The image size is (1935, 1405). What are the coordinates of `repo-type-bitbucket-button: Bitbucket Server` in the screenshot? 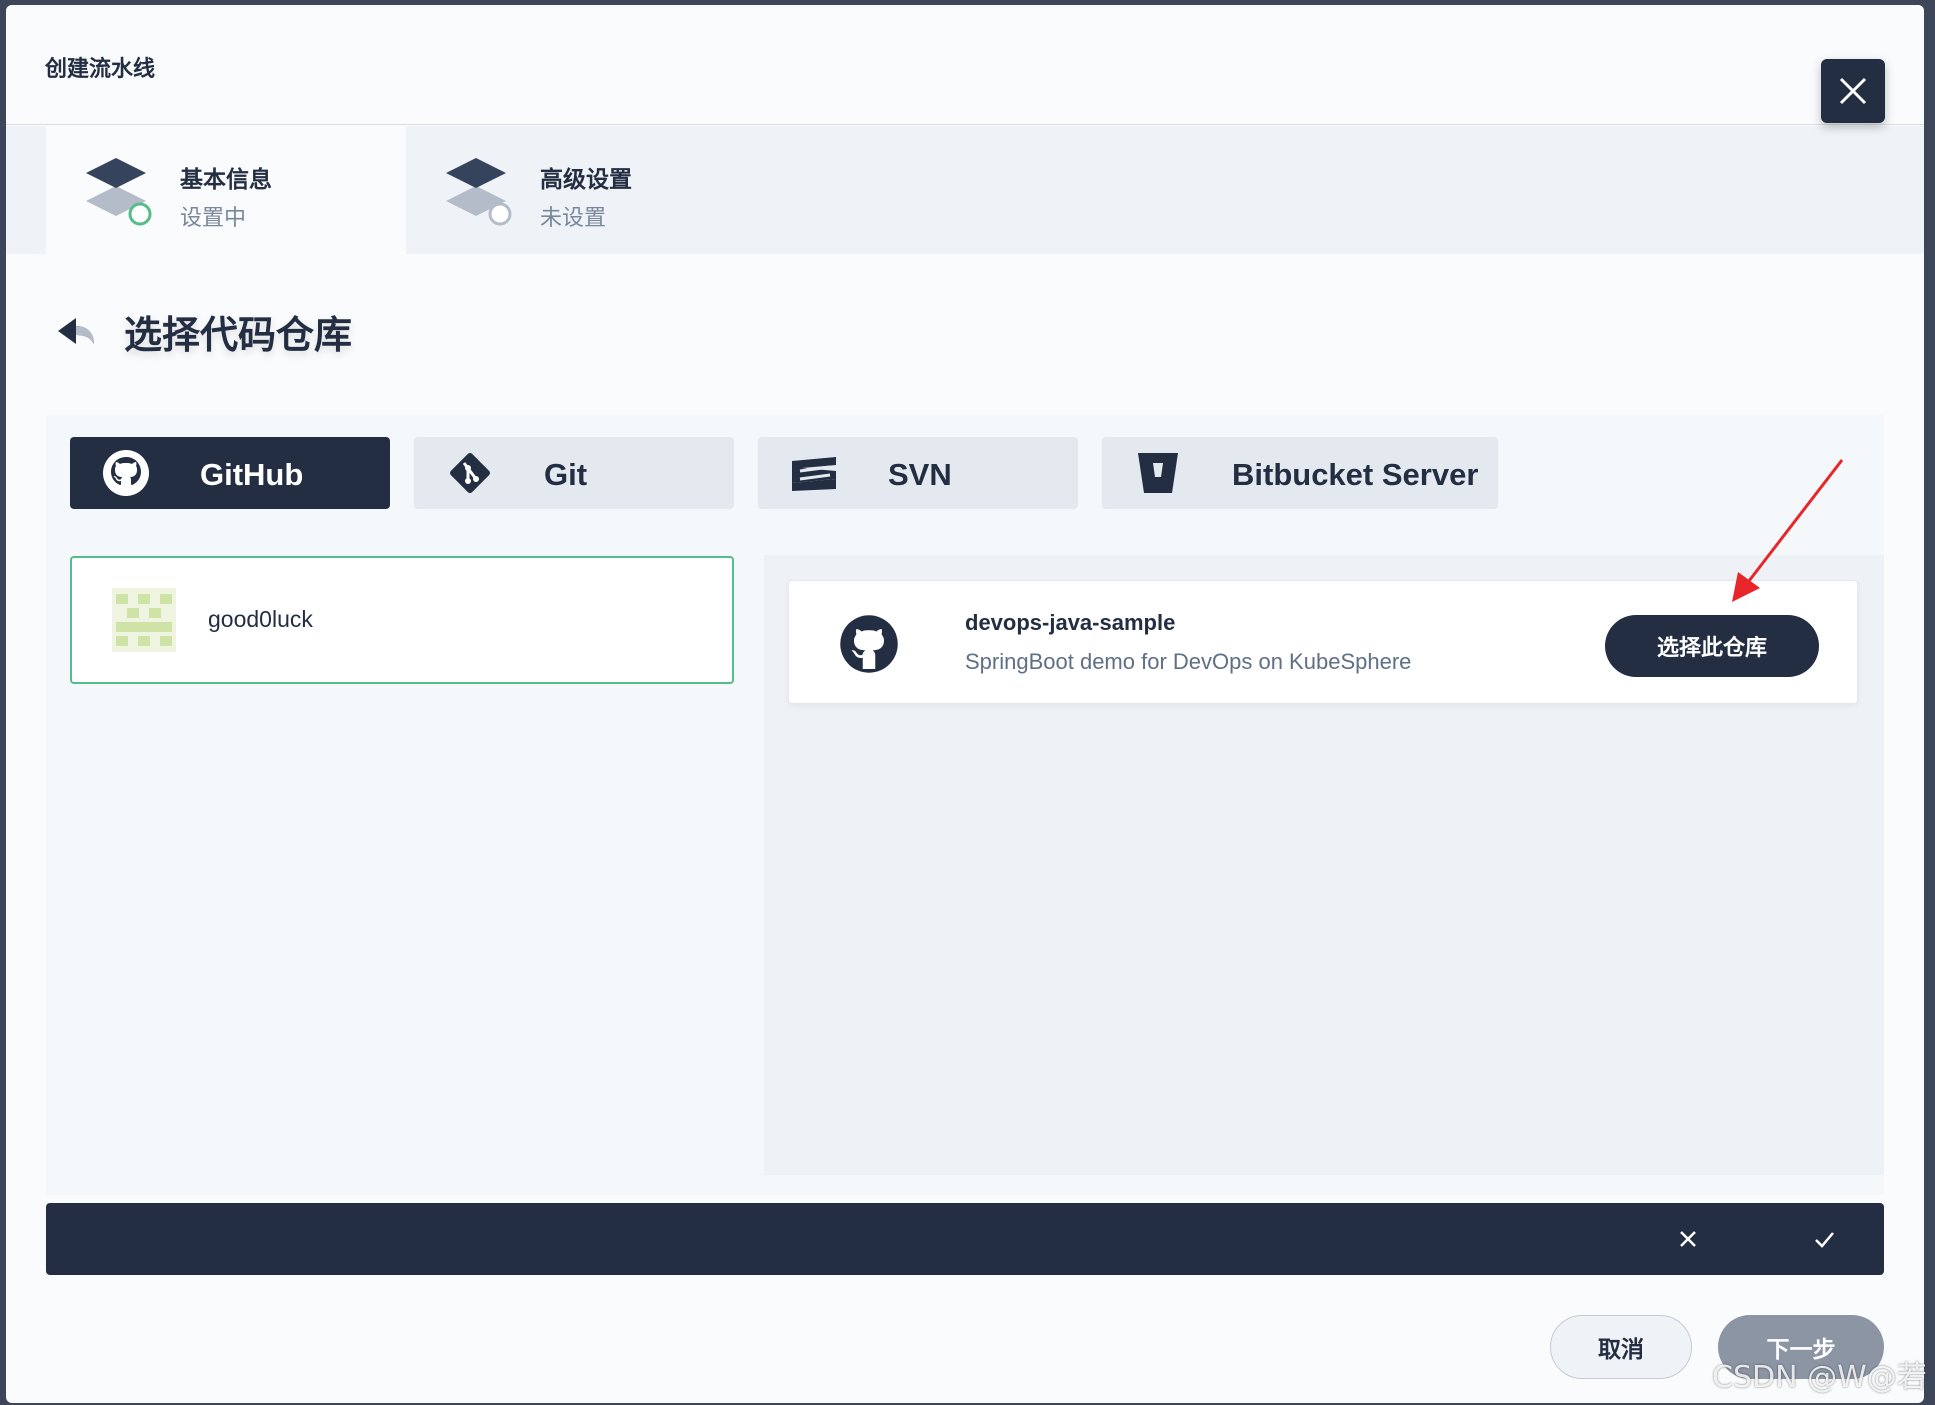 It's located at (1300, 473).